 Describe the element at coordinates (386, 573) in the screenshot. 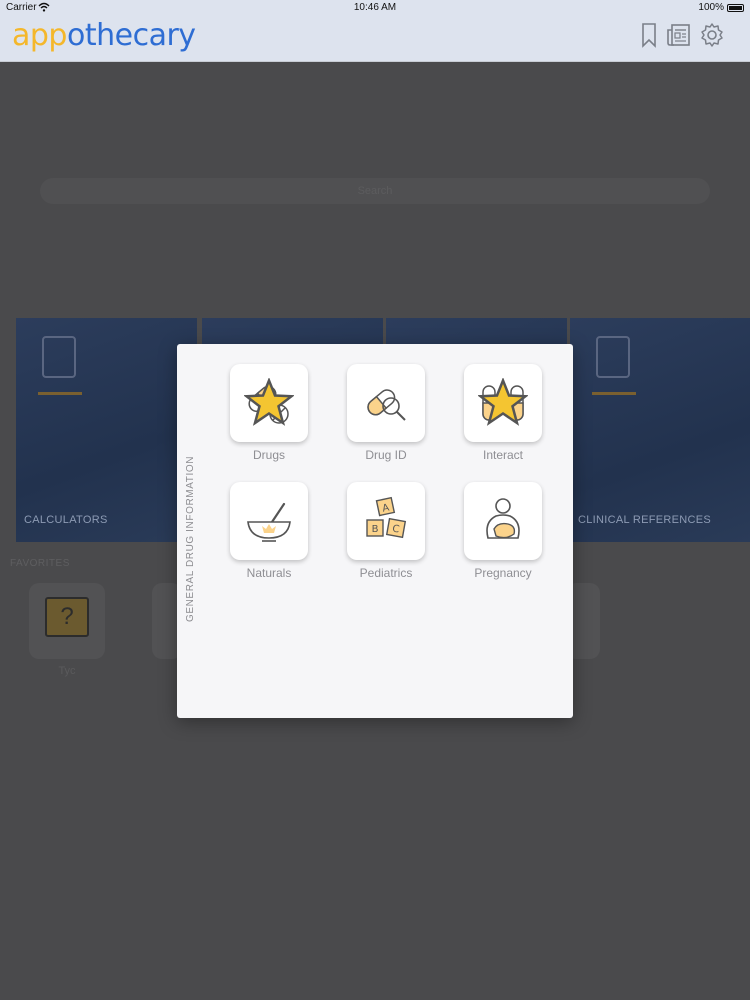

I see `tile-label: Pediatrics` at that location.